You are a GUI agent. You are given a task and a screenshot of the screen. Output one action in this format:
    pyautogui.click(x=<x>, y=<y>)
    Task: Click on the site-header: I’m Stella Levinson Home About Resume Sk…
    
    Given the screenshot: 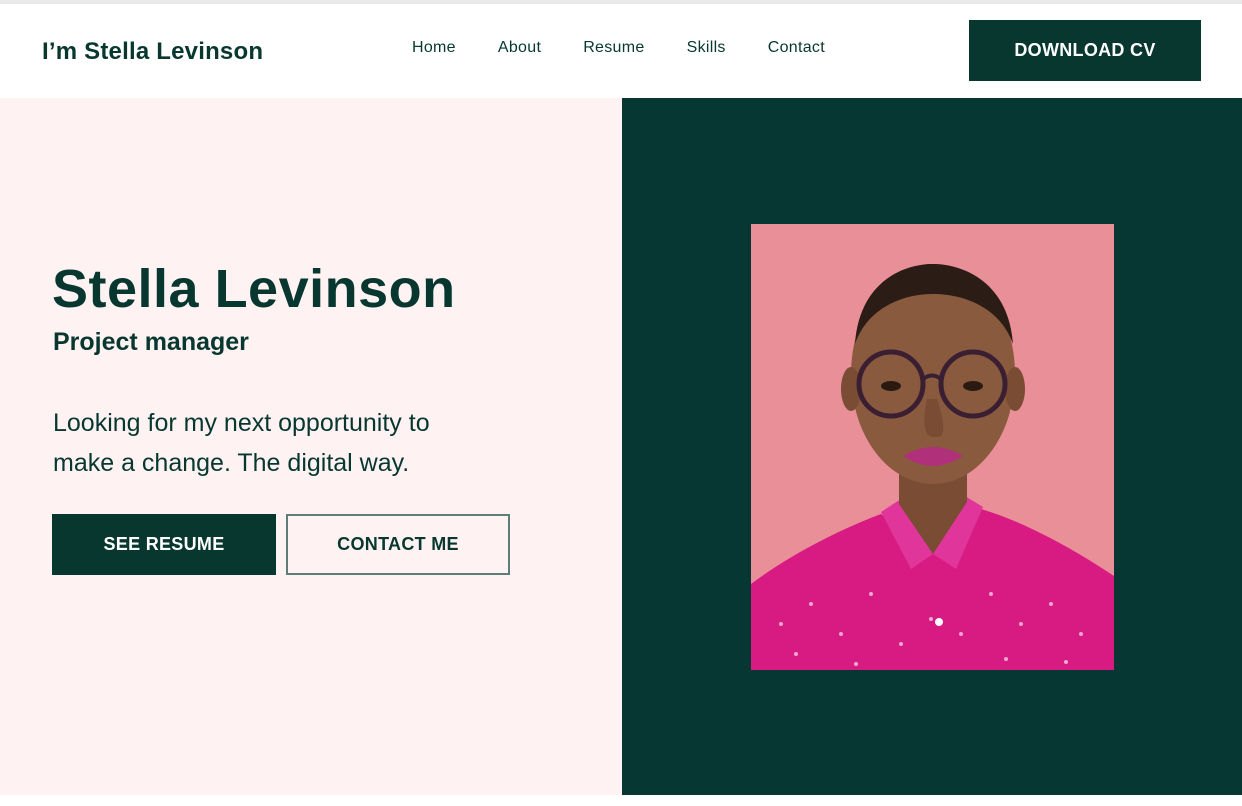 What is the action you would take?
    pyautogui.click(x=621, y=51)
    